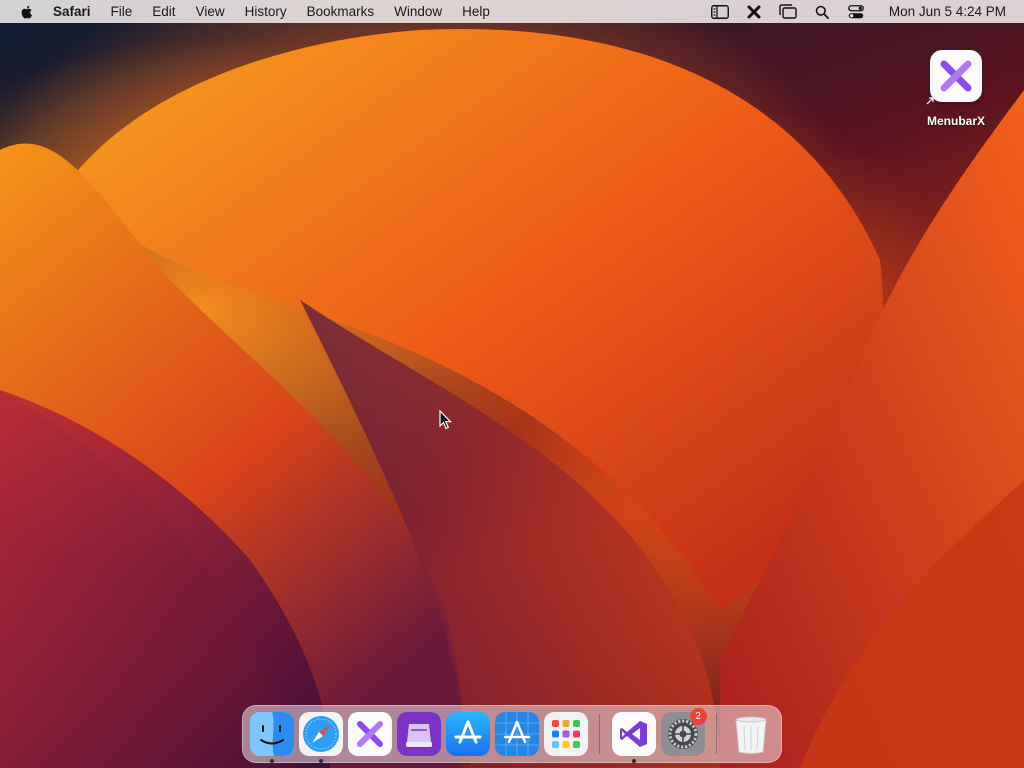 The height and width of the screenshot is (768, 1024). What do you see at coordinates (633, 734) in the screenshot?
I see `visual-studio-icon` at bounding box center [633, 734].